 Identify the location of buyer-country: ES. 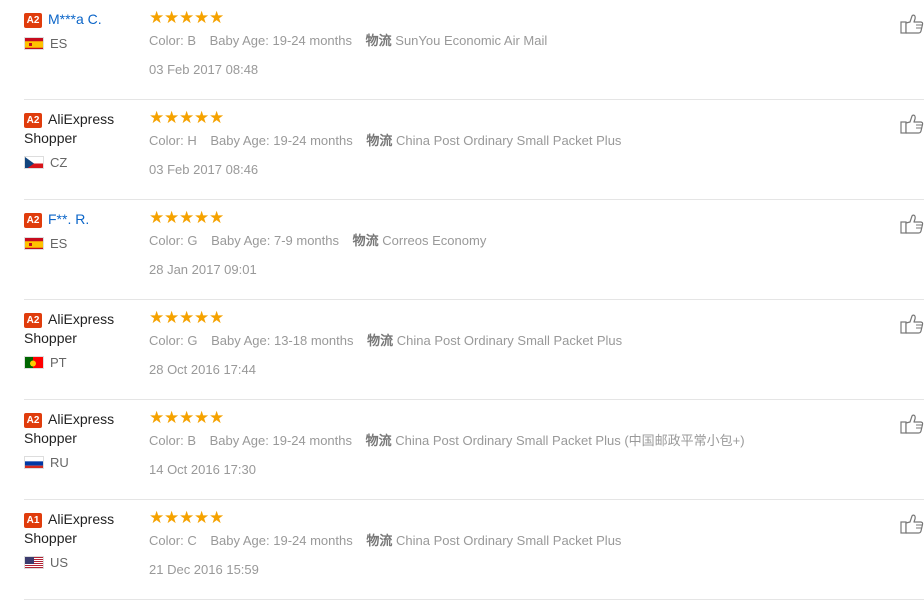
(79, 243).